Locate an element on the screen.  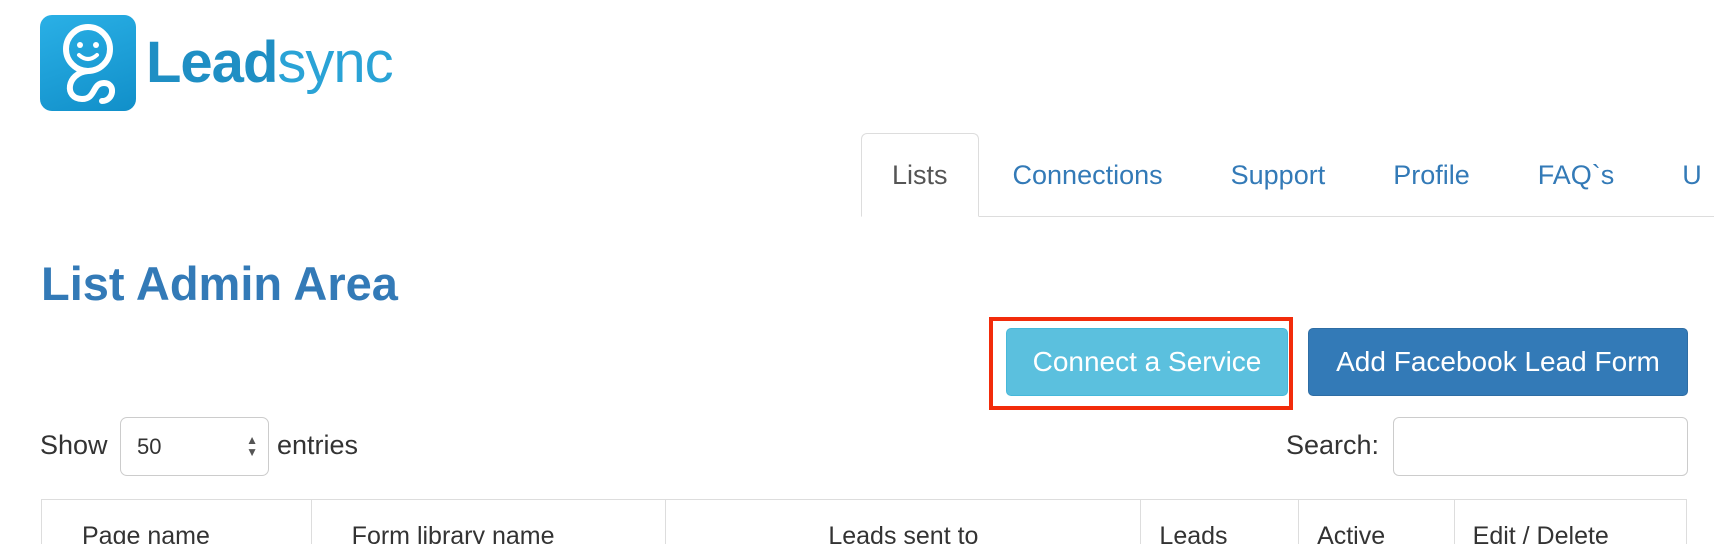
logo-text-lead: Lead is located at coordinates (212, 62).